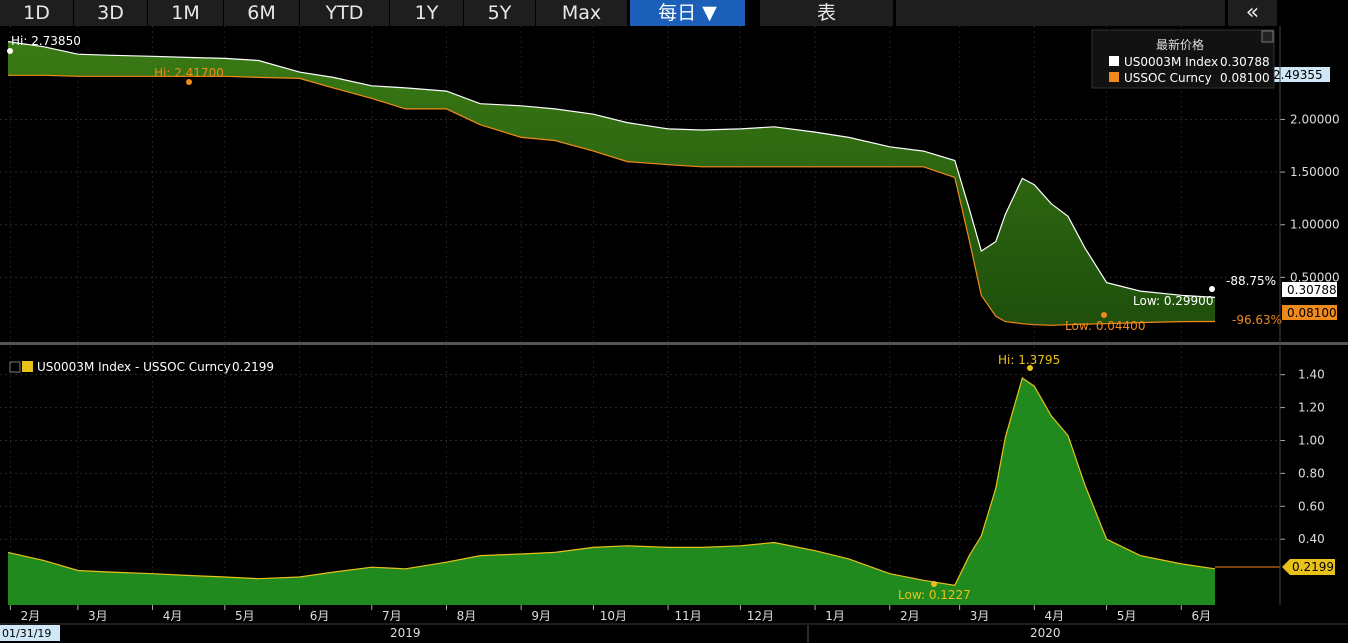 The width and height of the screenshot is (1348, 643). Describe the element at coordinates (1173, 301) in the screenshot. I see `low-white-label: Low: 0.29900` at that location.